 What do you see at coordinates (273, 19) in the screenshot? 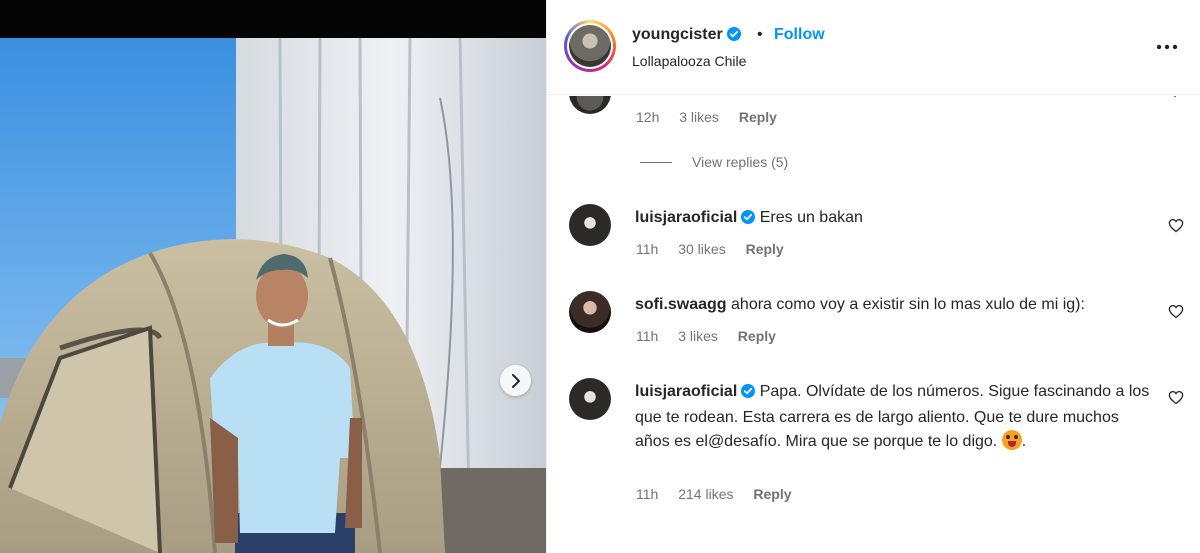
I see `media-top-bar` at bounding box center [273, 19].